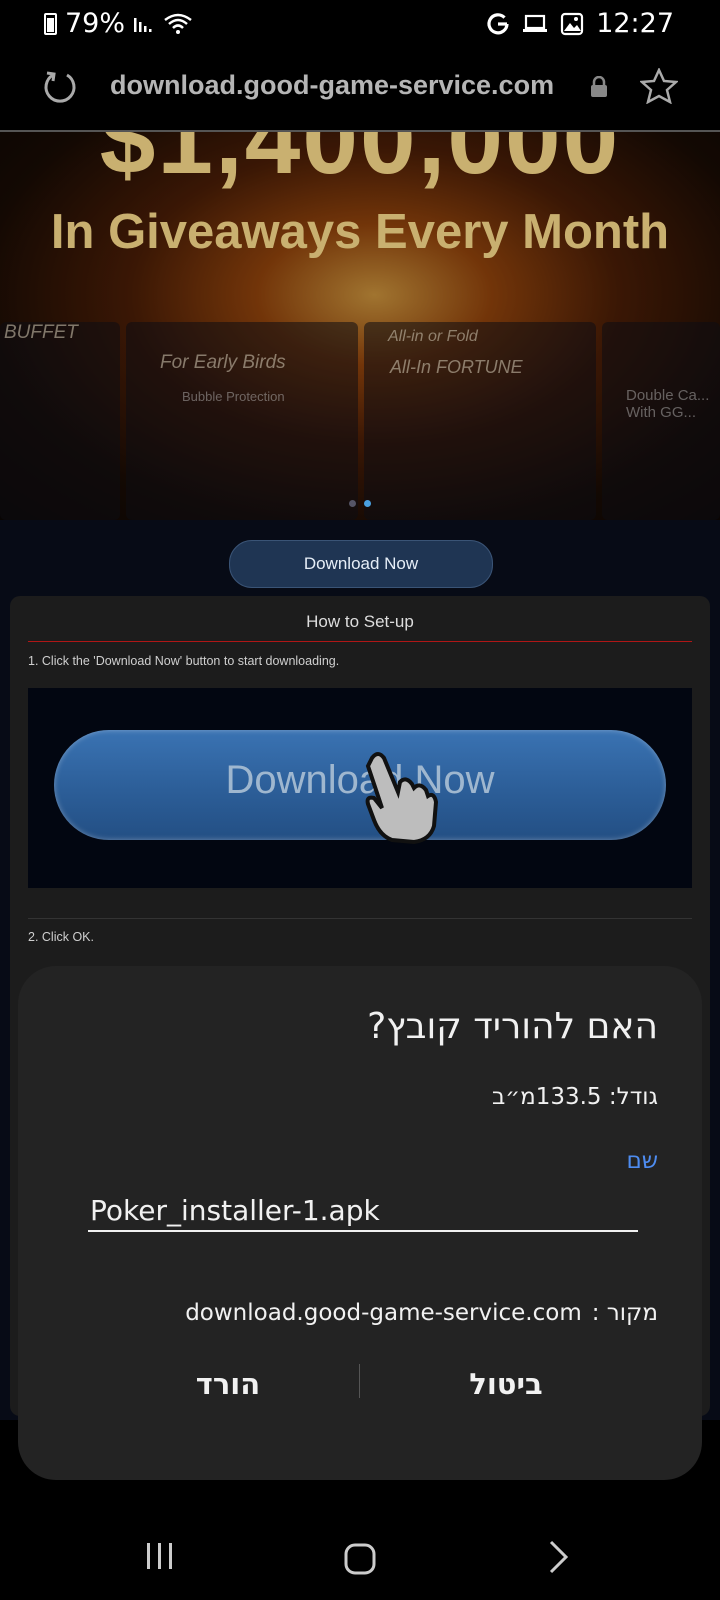 This screenshot has width=720, height=1600. Describe the element at coordinates (360, 163) in the screenshot. I see `banner-amount: $1,400,000` at that location.